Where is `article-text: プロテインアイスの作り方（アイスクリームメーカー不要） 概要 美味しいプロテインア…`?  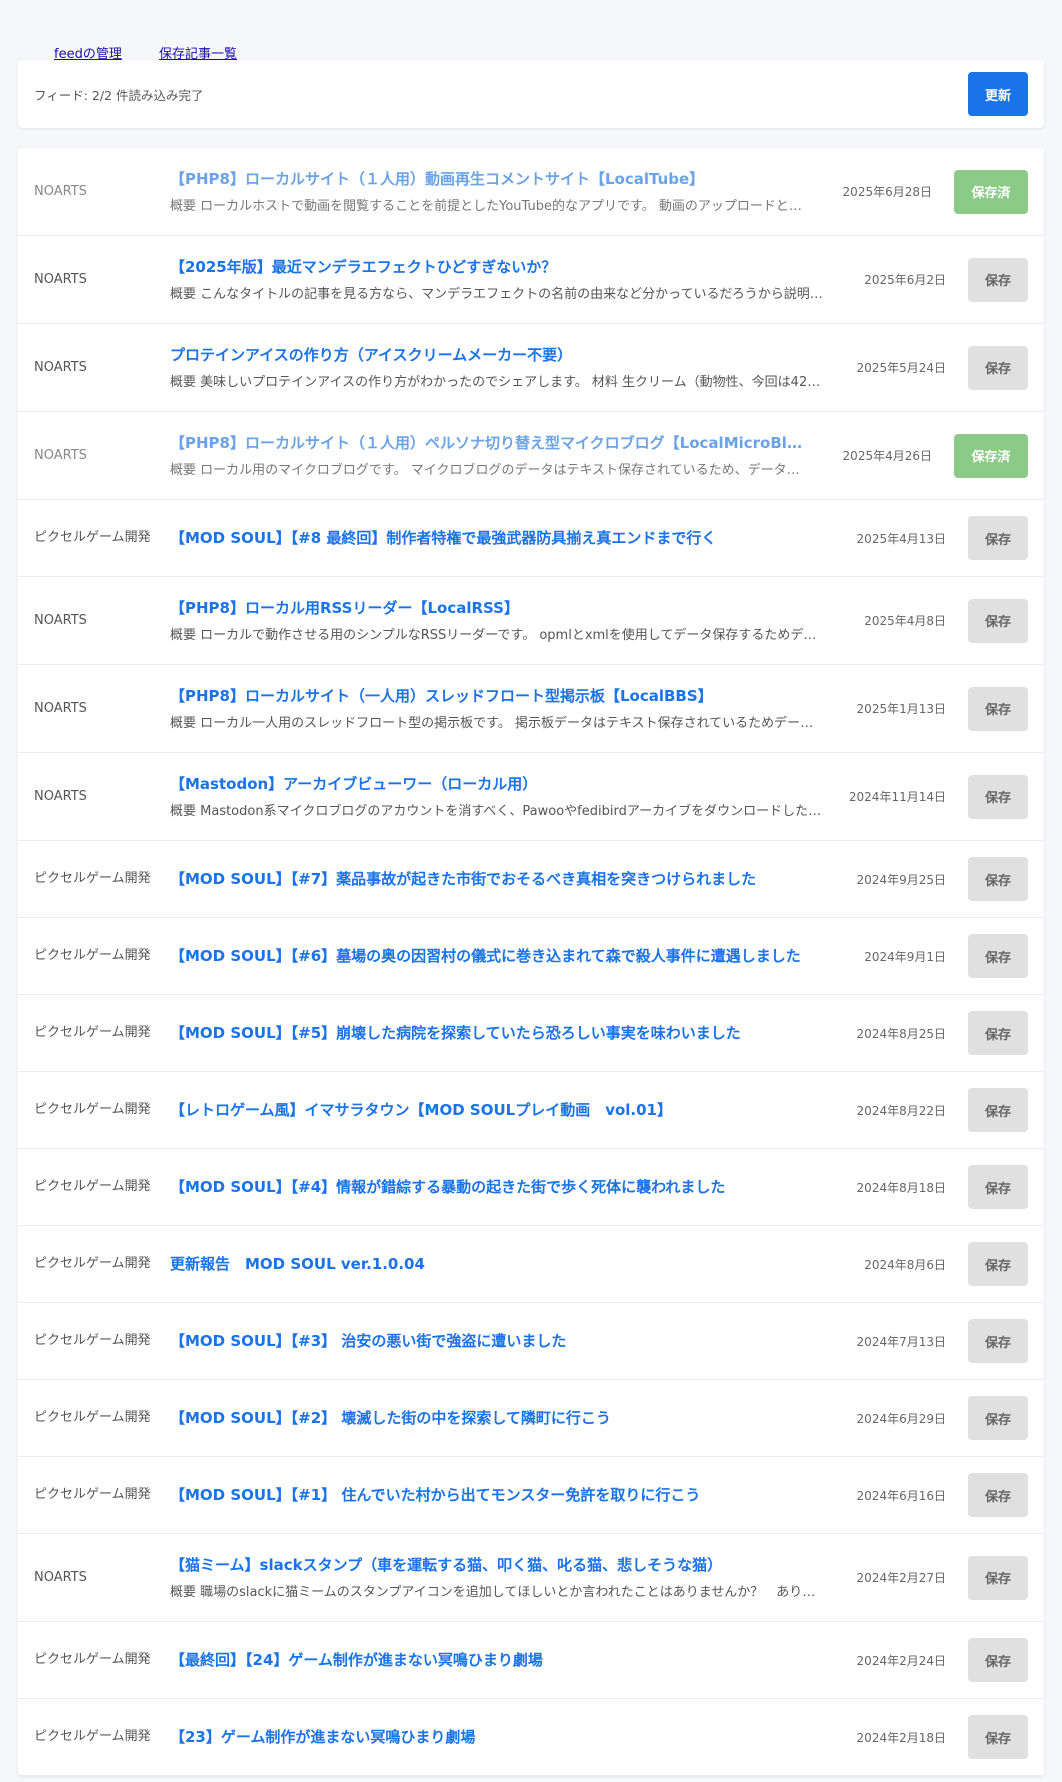 article-text: プロテインアイスの作り方（アイスクリームメーカー不要） 概要 美味しいプロテインア… is located at coordinates (498, 368).